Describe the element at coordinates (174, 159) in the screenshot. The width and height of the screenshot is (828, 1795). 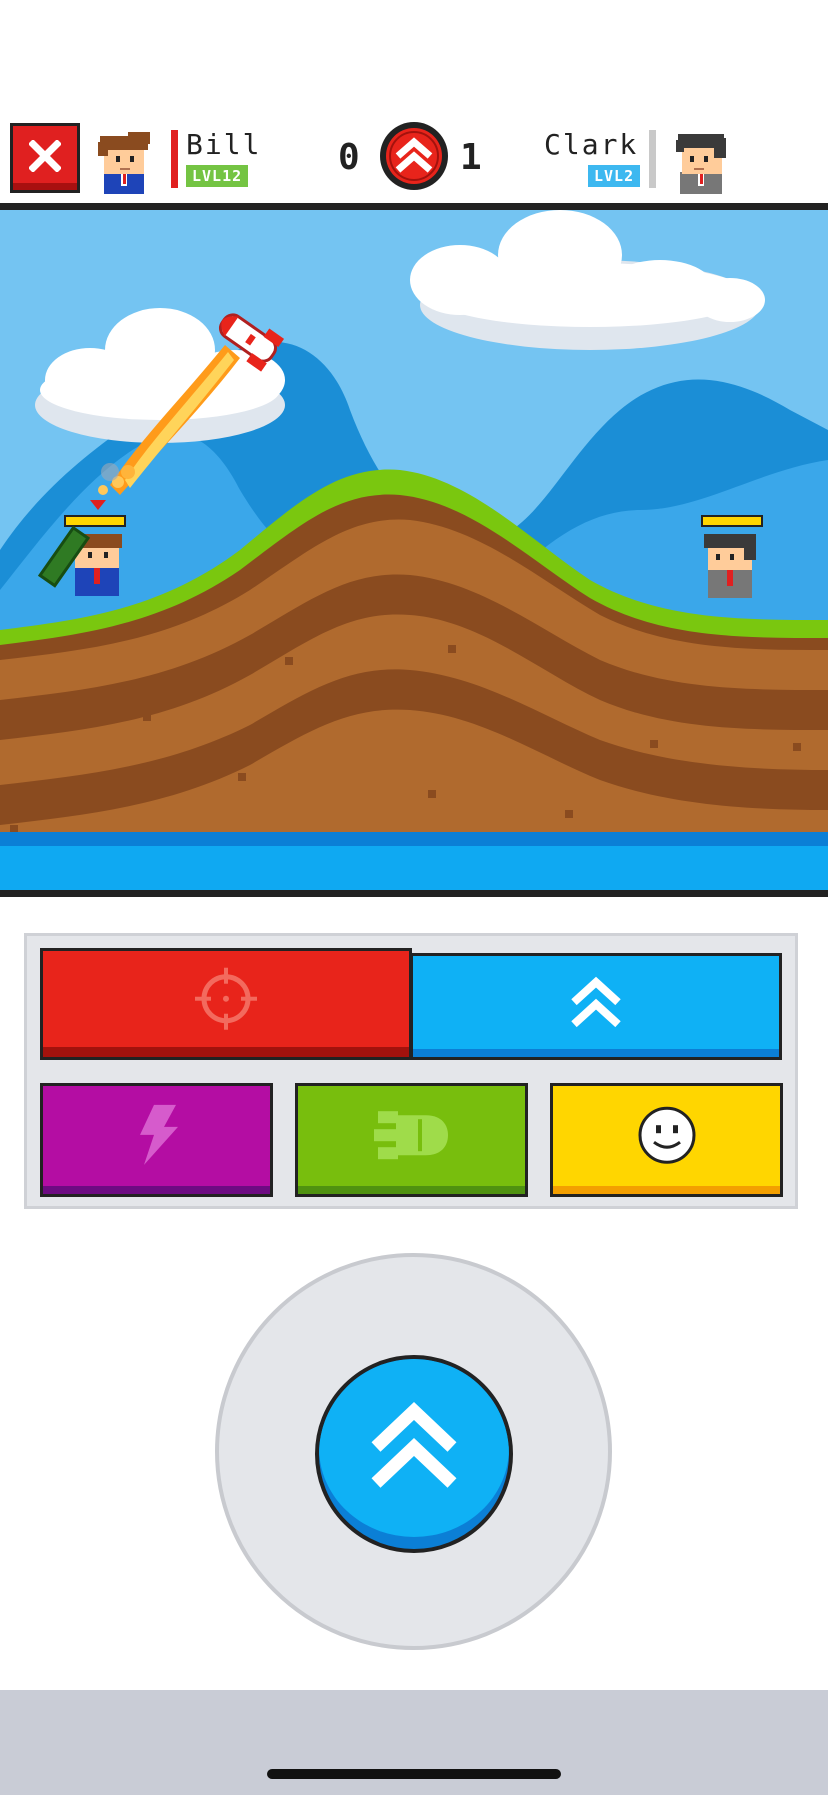
I see `player1-color-bar` at that location.